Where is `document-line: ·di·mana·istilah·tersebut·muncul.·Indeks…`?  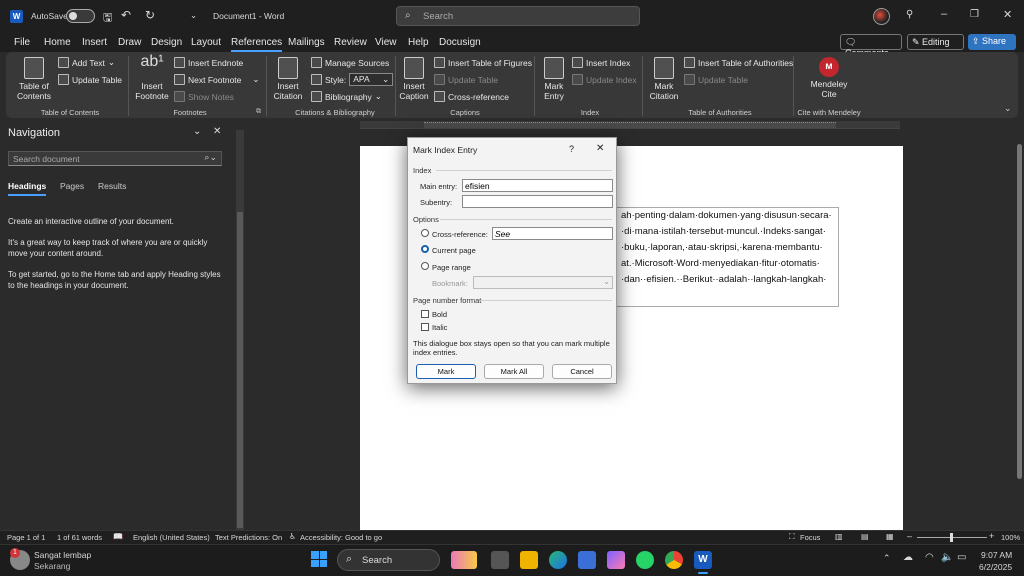
document-line: ·di·mana·istilah·tersebut·muncul.·Indeks… is located at coordinates (723, 231).